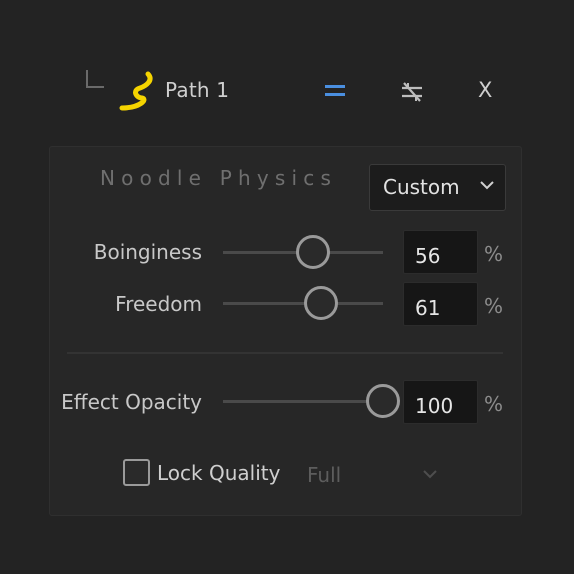  Describe the element at coordinates (312, 252) in the screenshot. I see `boinginess-slider-thumb` at that location.